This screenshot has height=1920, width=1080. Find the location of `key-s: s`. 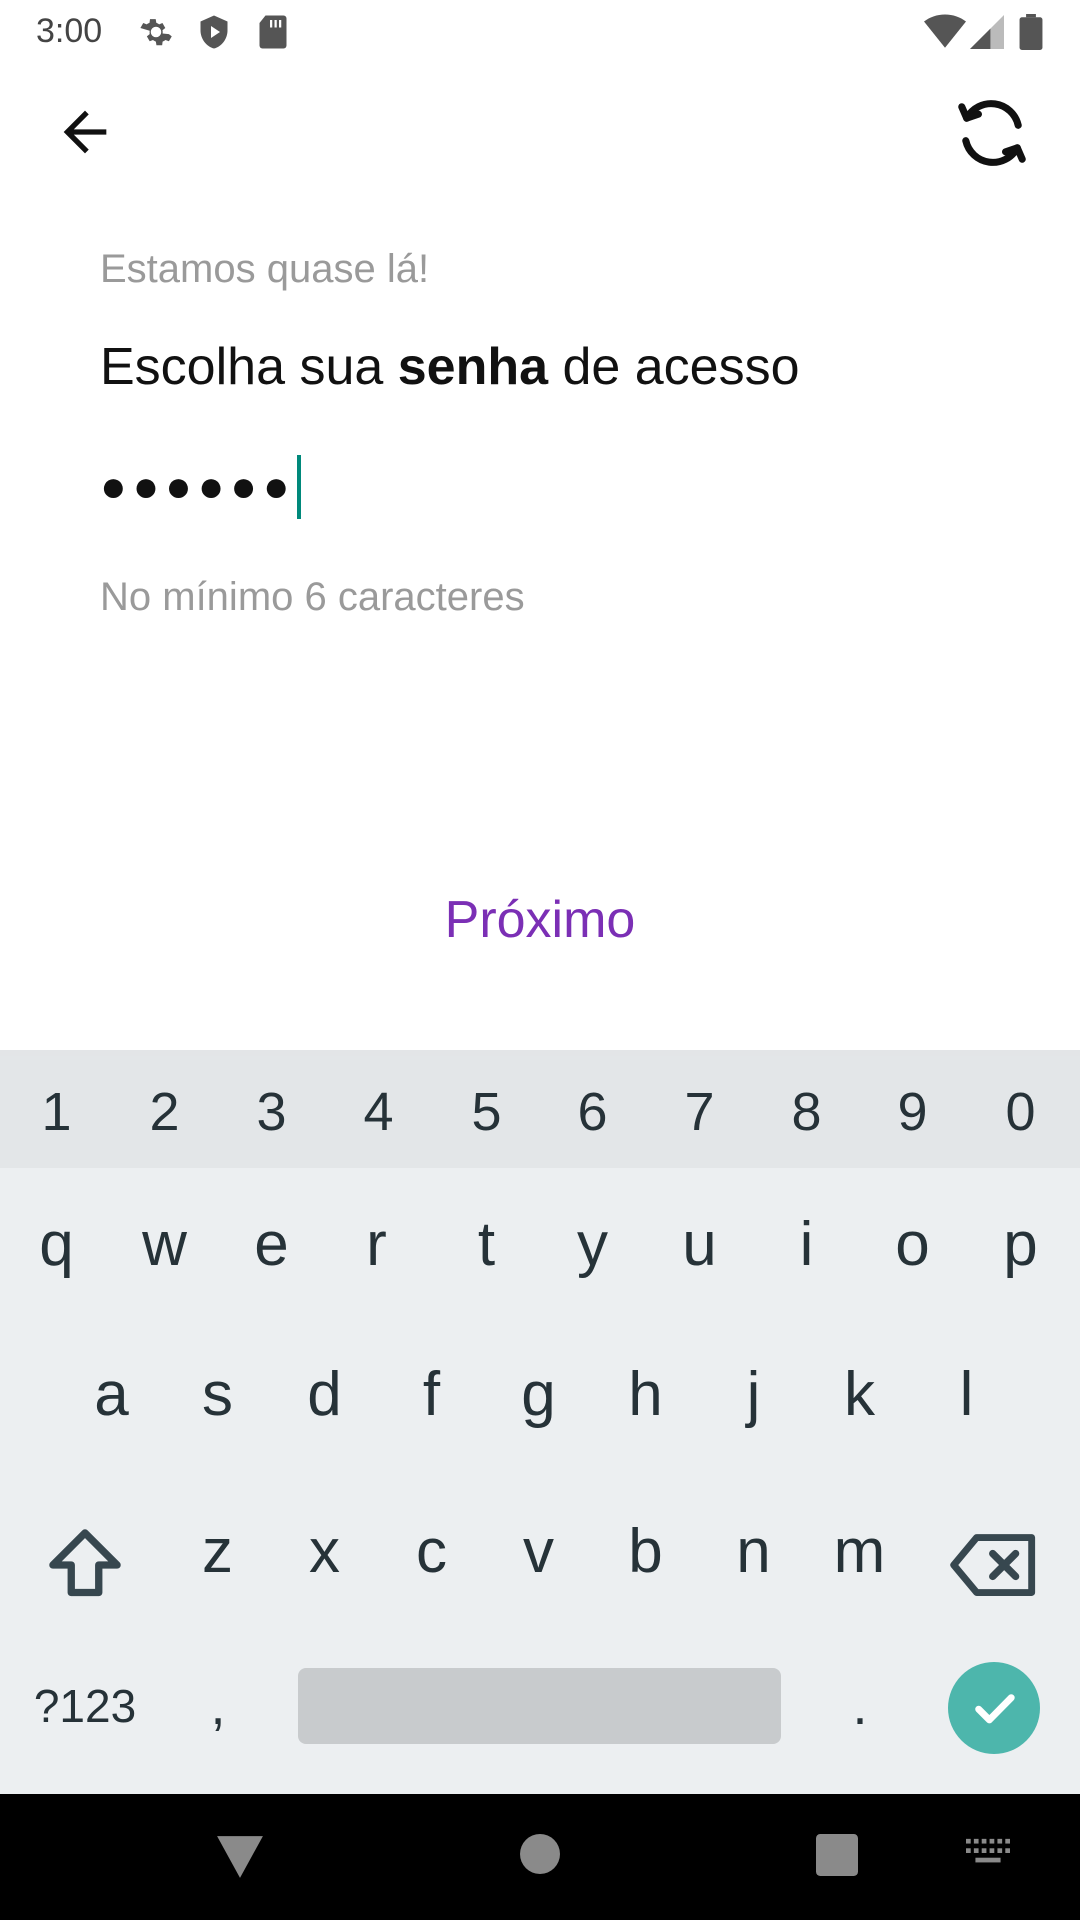

key-s: s is located at coordinates (217, 1395).